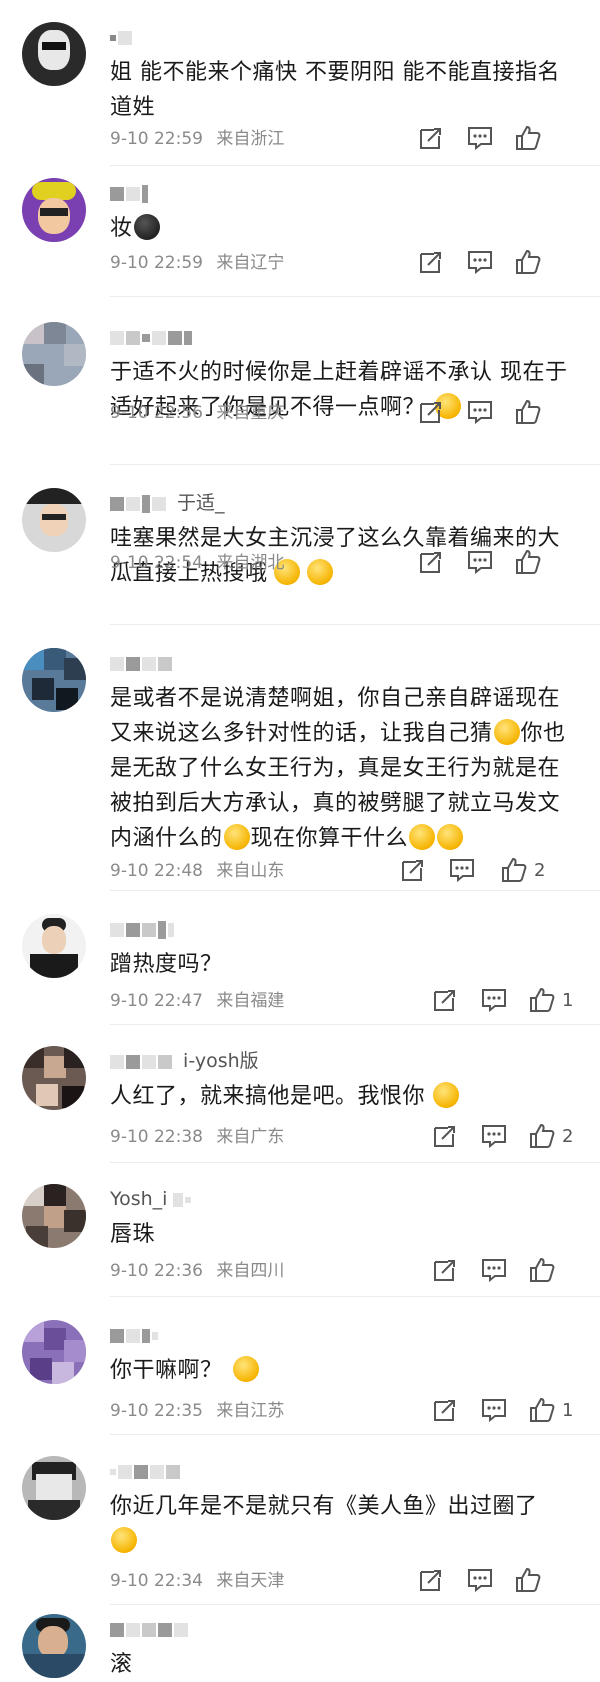 This screenshot has width=600, height=1682. Describe the element at coordinates (156, 563) in the screenshot. I see `timestamp: 9-10 22:54` at that location.